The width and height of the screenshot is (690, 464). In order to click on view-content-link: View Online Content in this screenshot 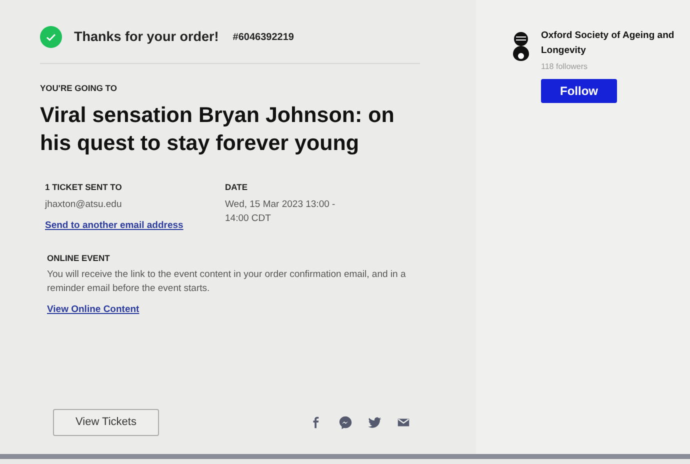, I will do `click(93, 310)`.